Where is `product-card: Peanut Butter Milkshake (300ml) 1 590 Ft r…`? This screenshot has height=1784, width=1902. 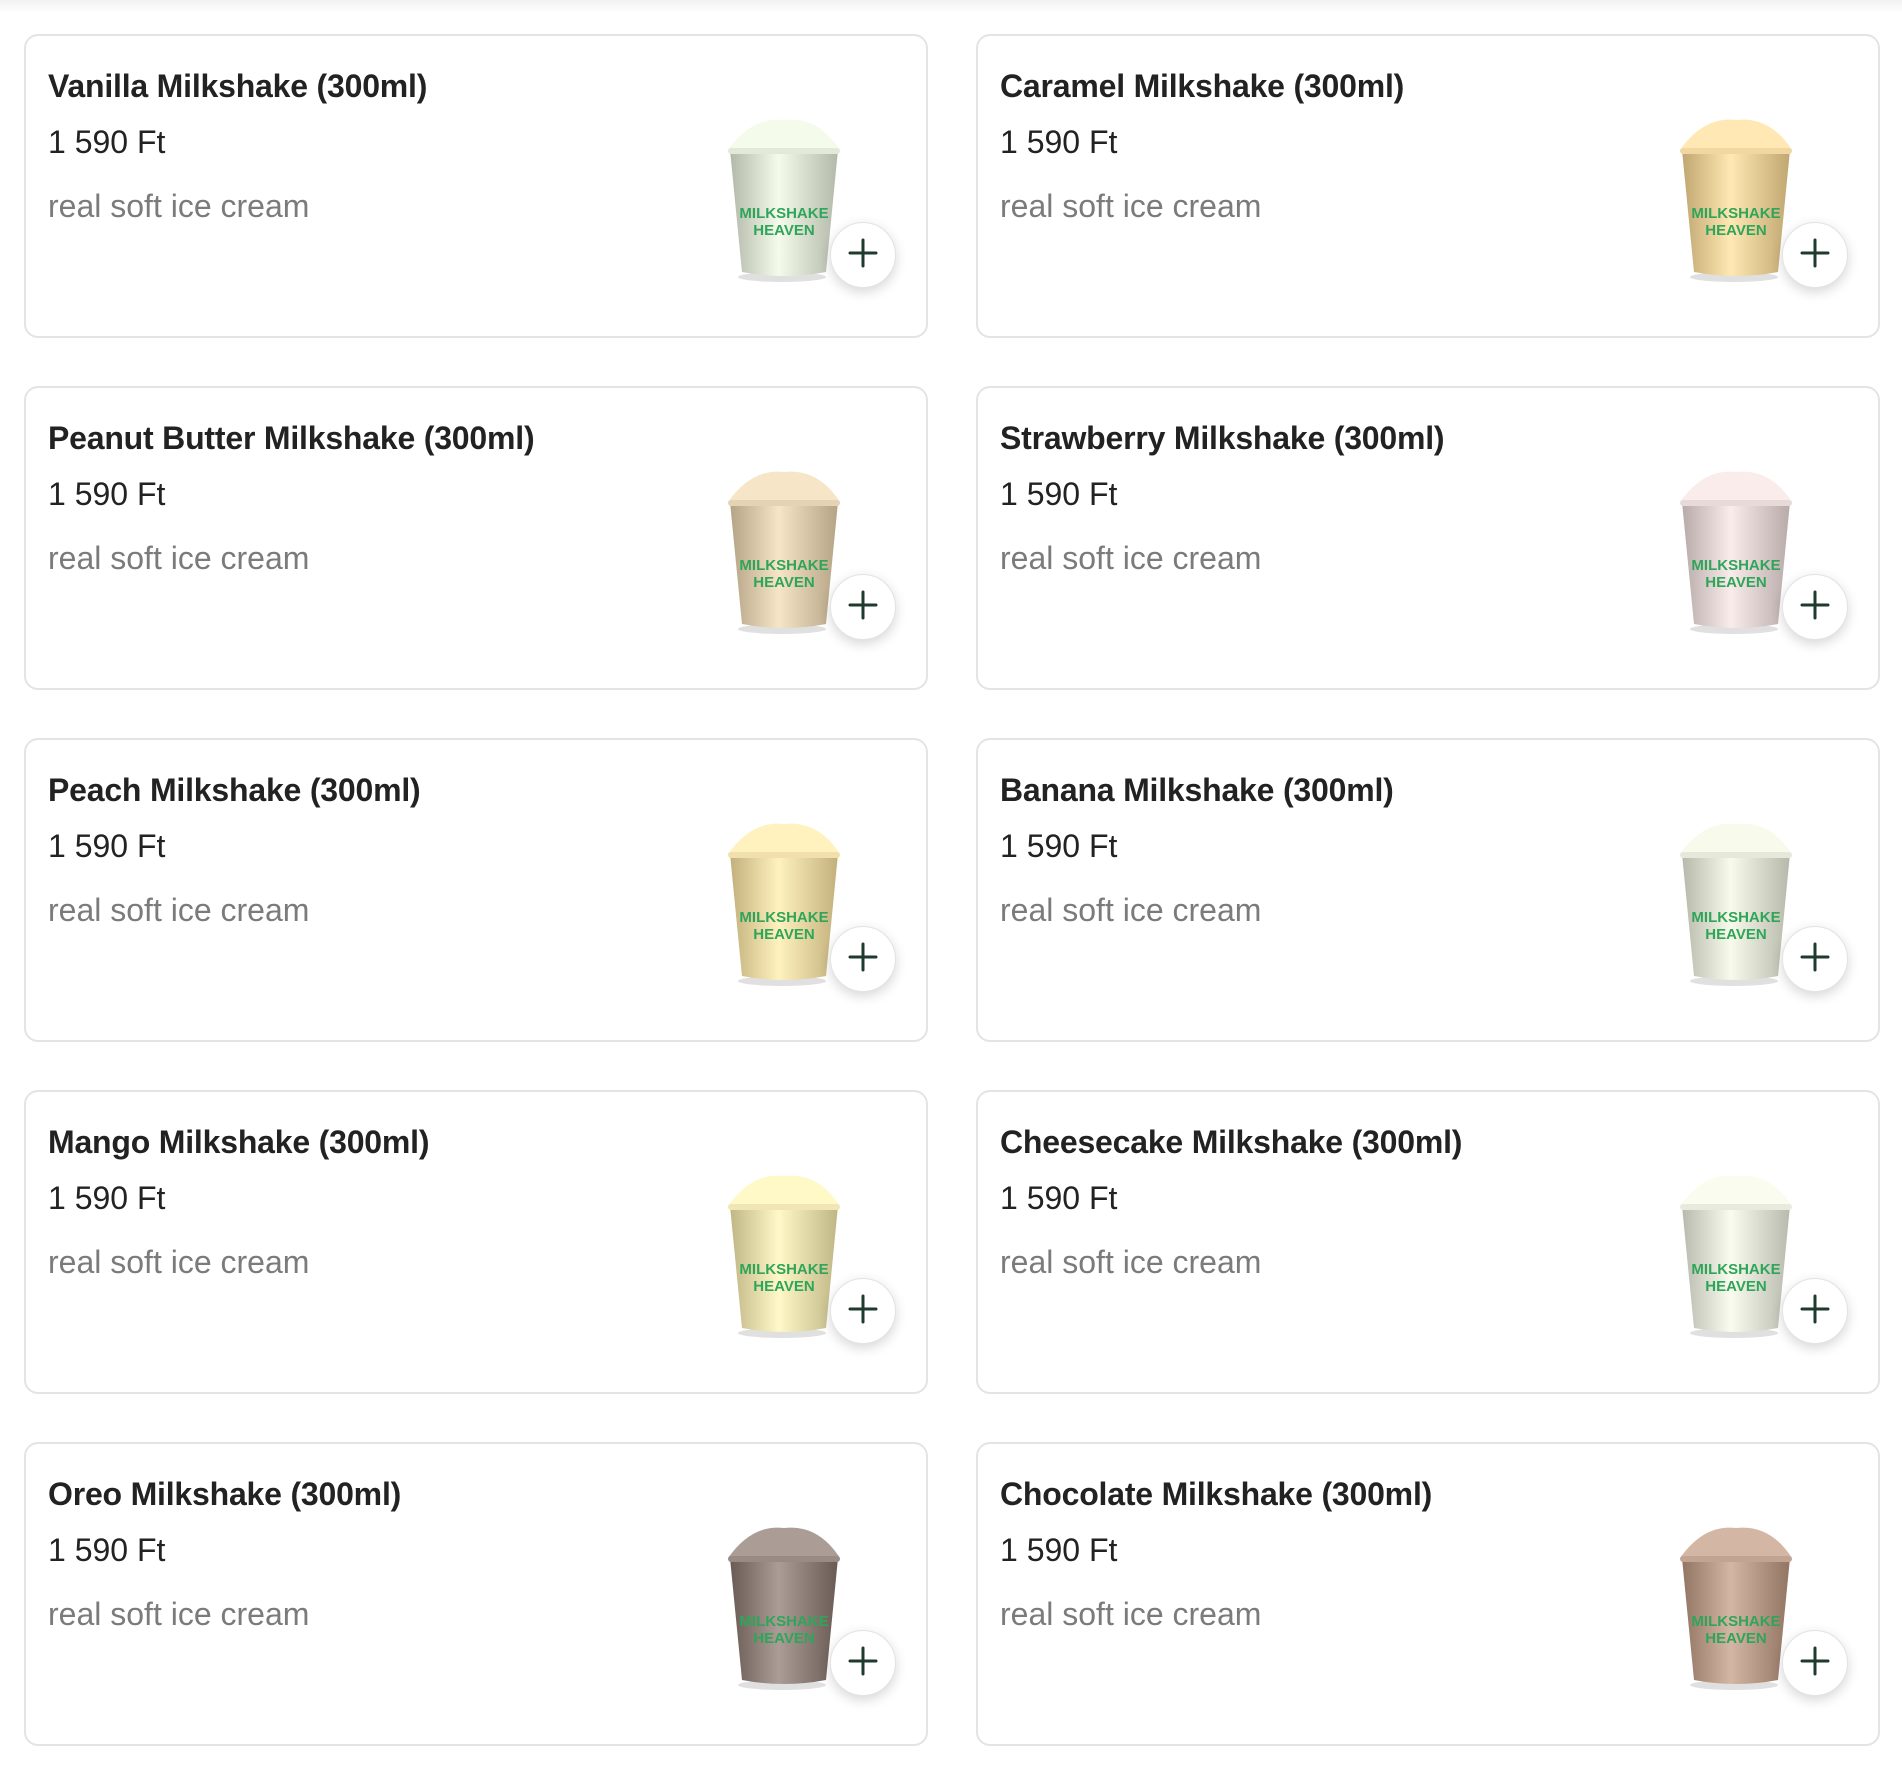 product-card: Peanut Butter Milkshake (300ml) 1 590 Ft r… is located at coordinates (476, 538).